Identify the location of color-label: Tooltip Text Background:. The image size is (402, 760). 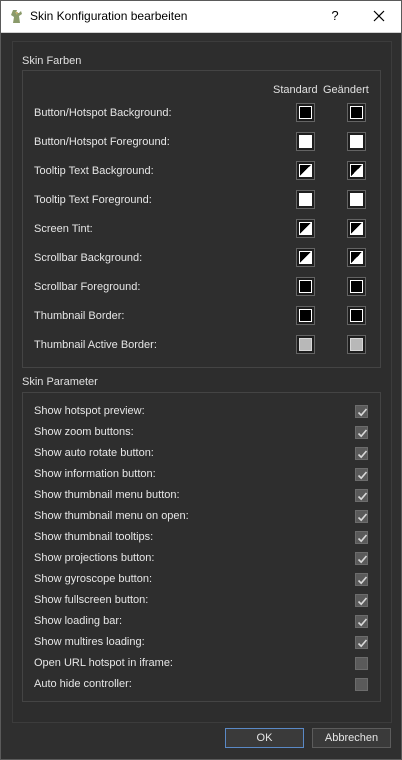
(94, 171).